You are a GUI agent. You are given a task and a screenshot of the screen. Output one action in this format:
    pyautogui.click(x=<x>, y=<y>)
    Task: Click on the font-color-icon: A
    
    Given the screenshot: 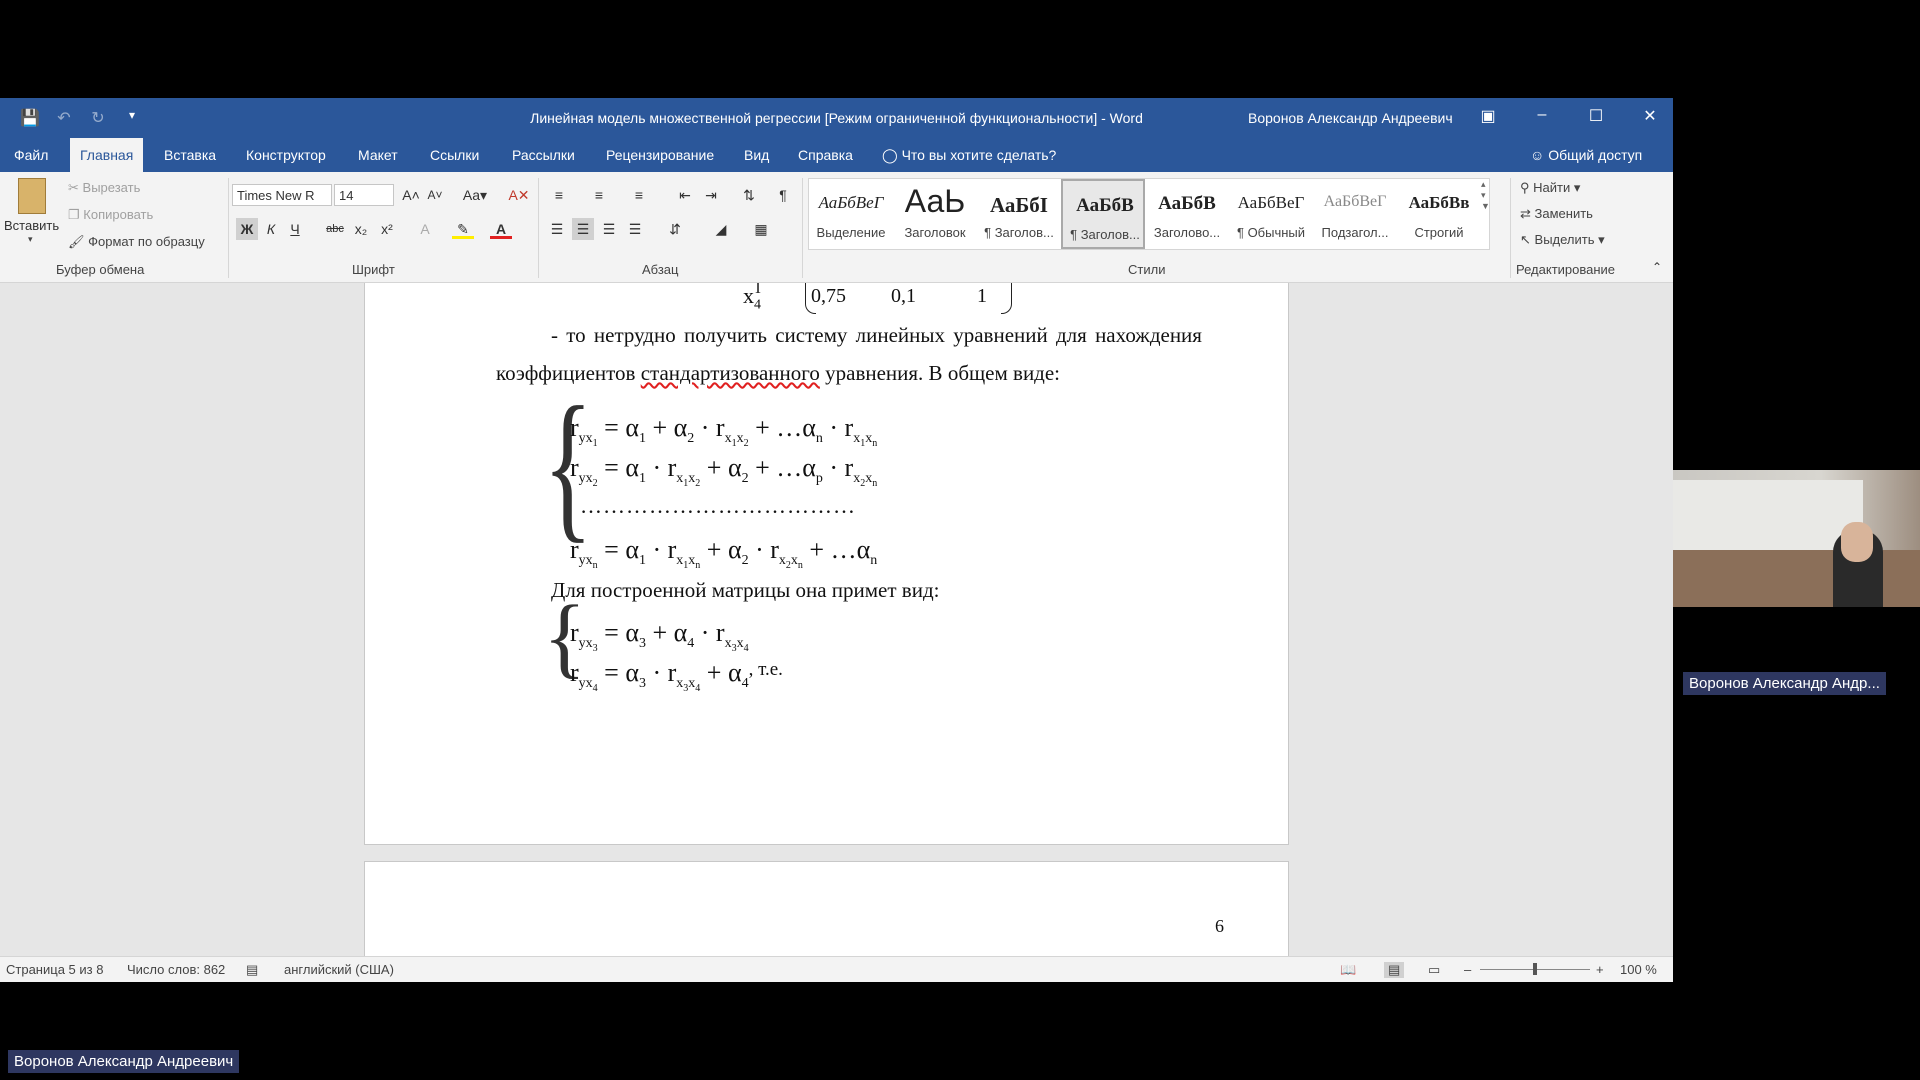 What is the action you would take?
    pyautogui.click(x=501, y=228)
    